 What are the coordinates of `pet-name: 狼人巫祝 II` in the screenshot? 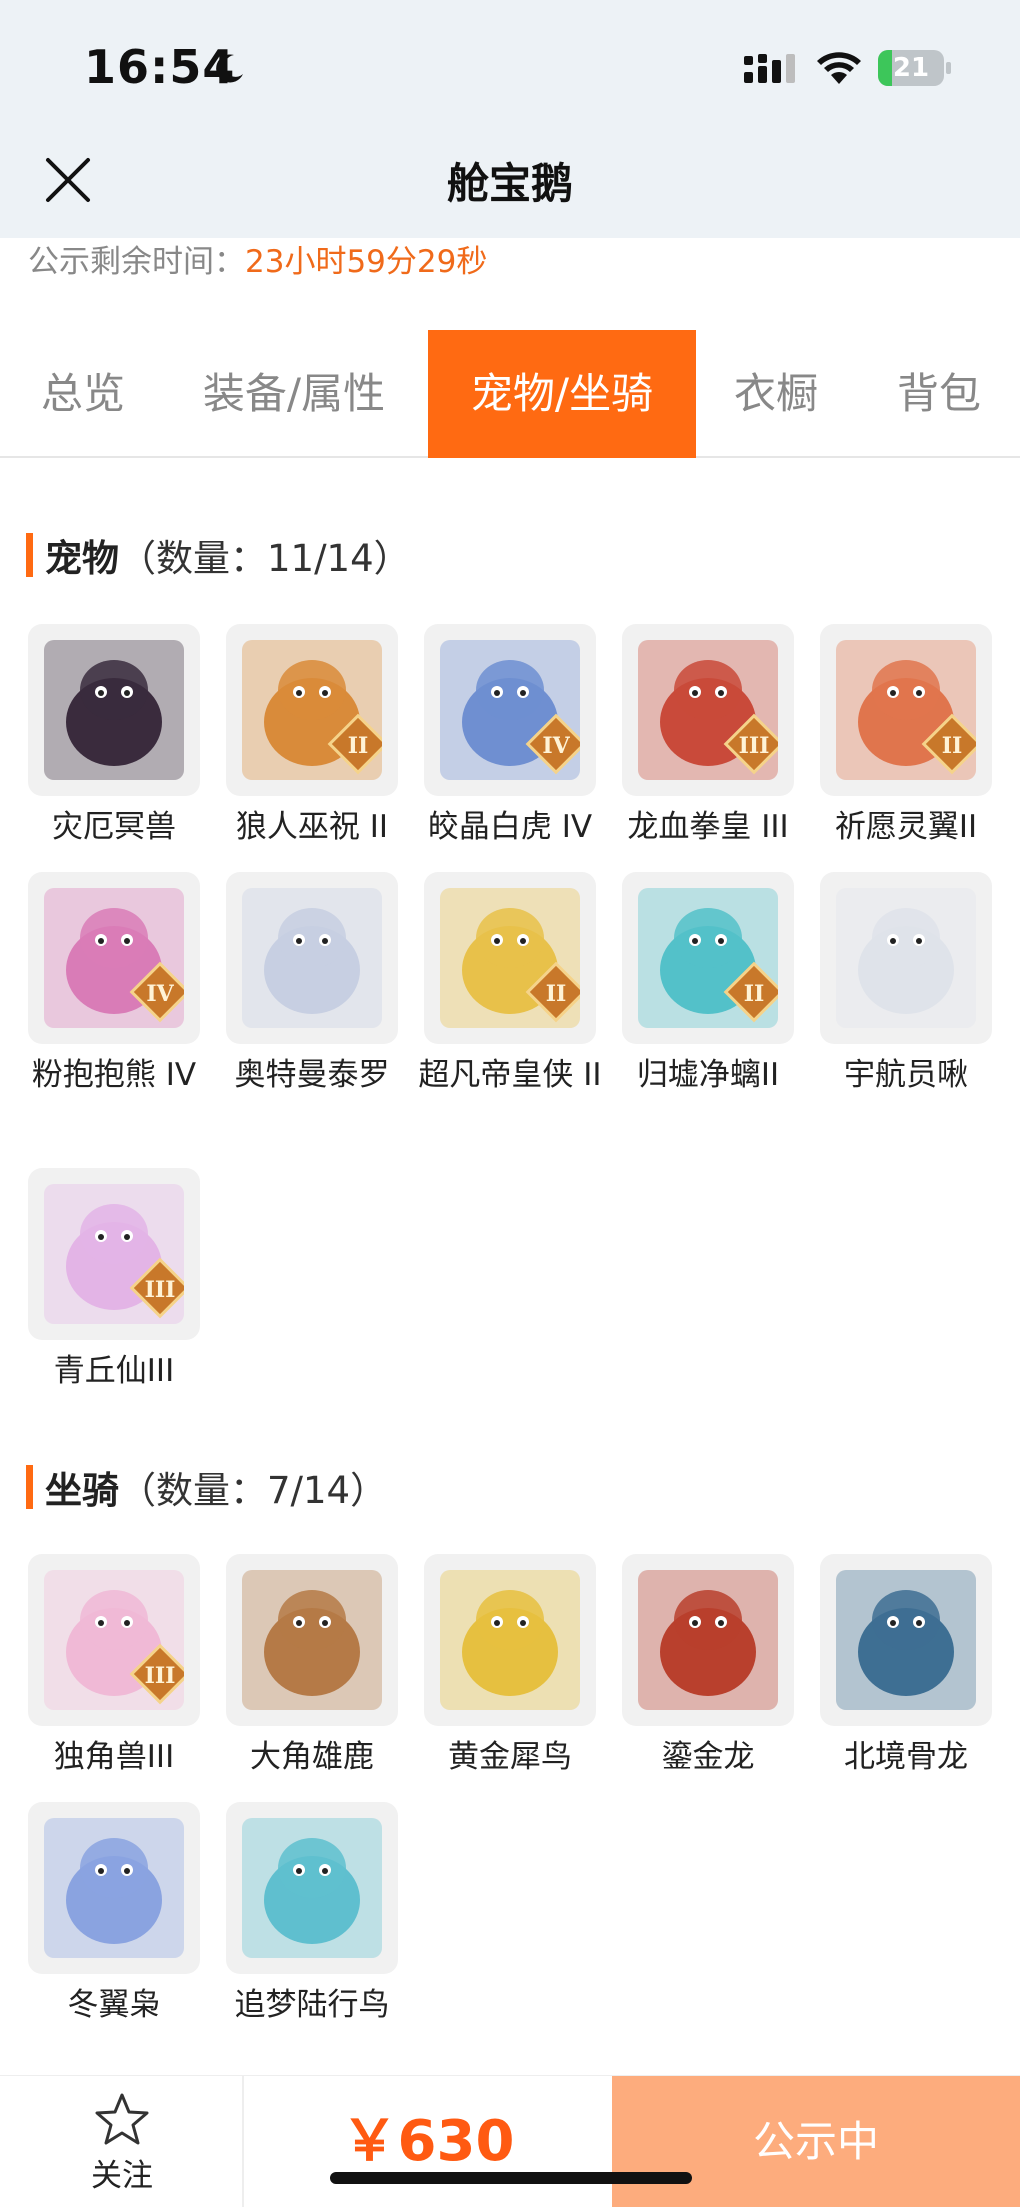 It's located at (312, 827).